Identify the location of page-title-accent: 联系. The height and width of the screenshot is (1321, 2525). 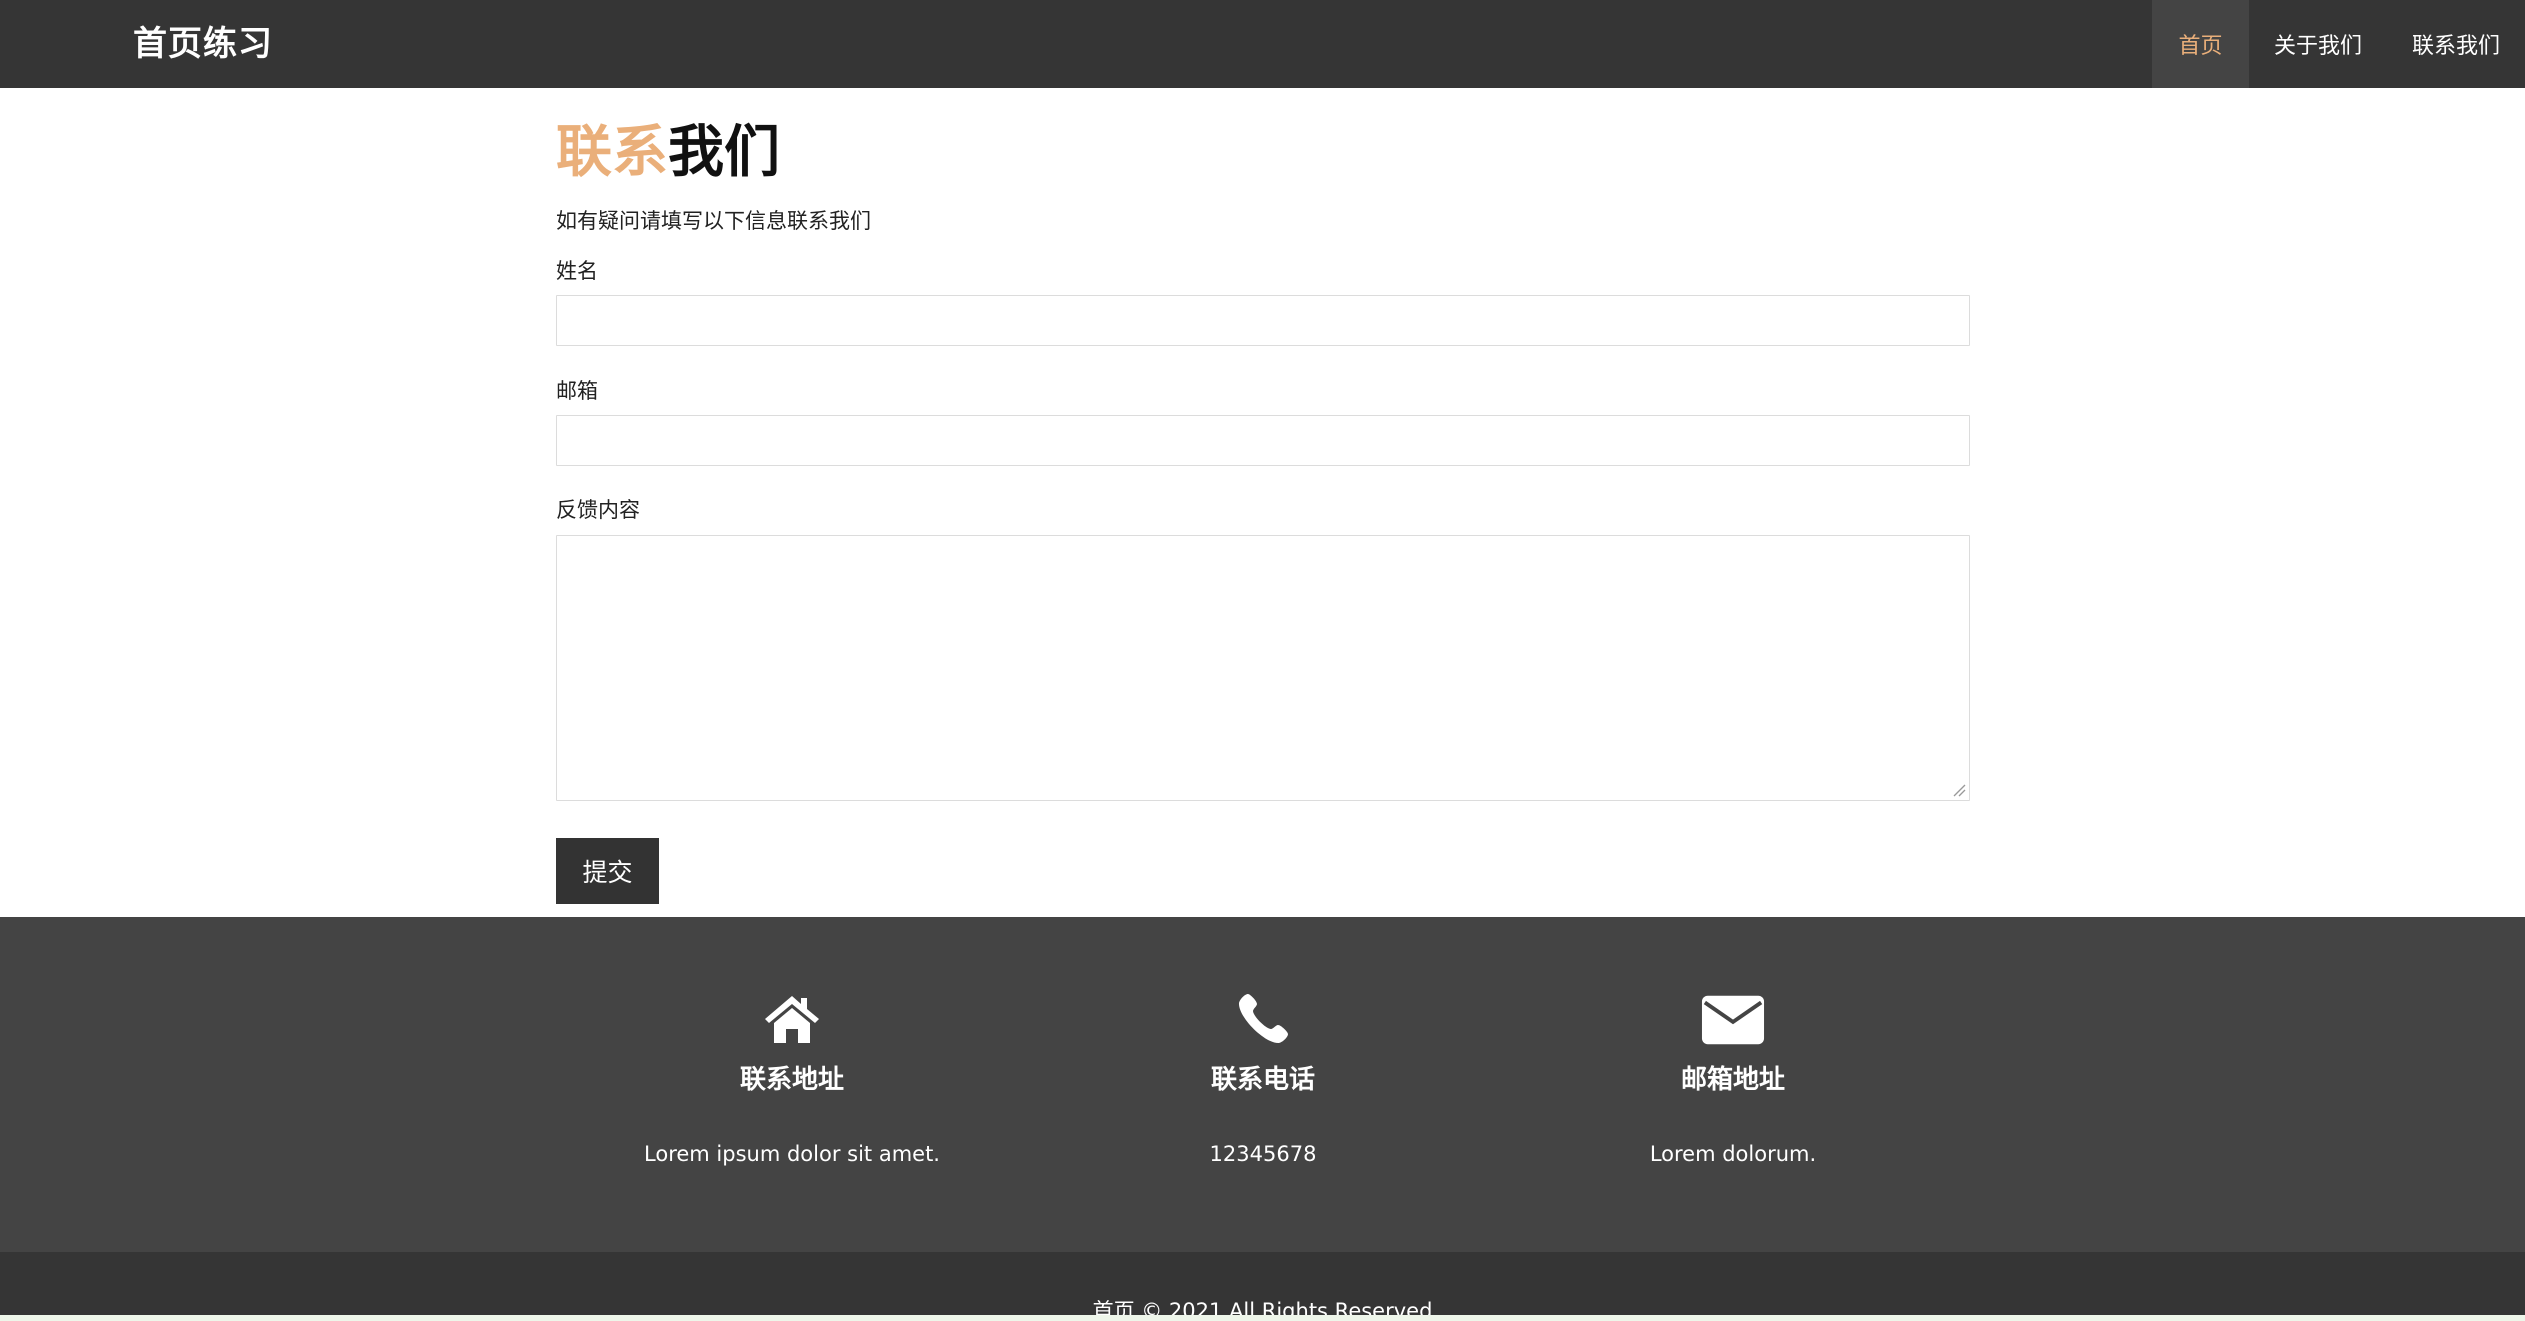
(612, 152).